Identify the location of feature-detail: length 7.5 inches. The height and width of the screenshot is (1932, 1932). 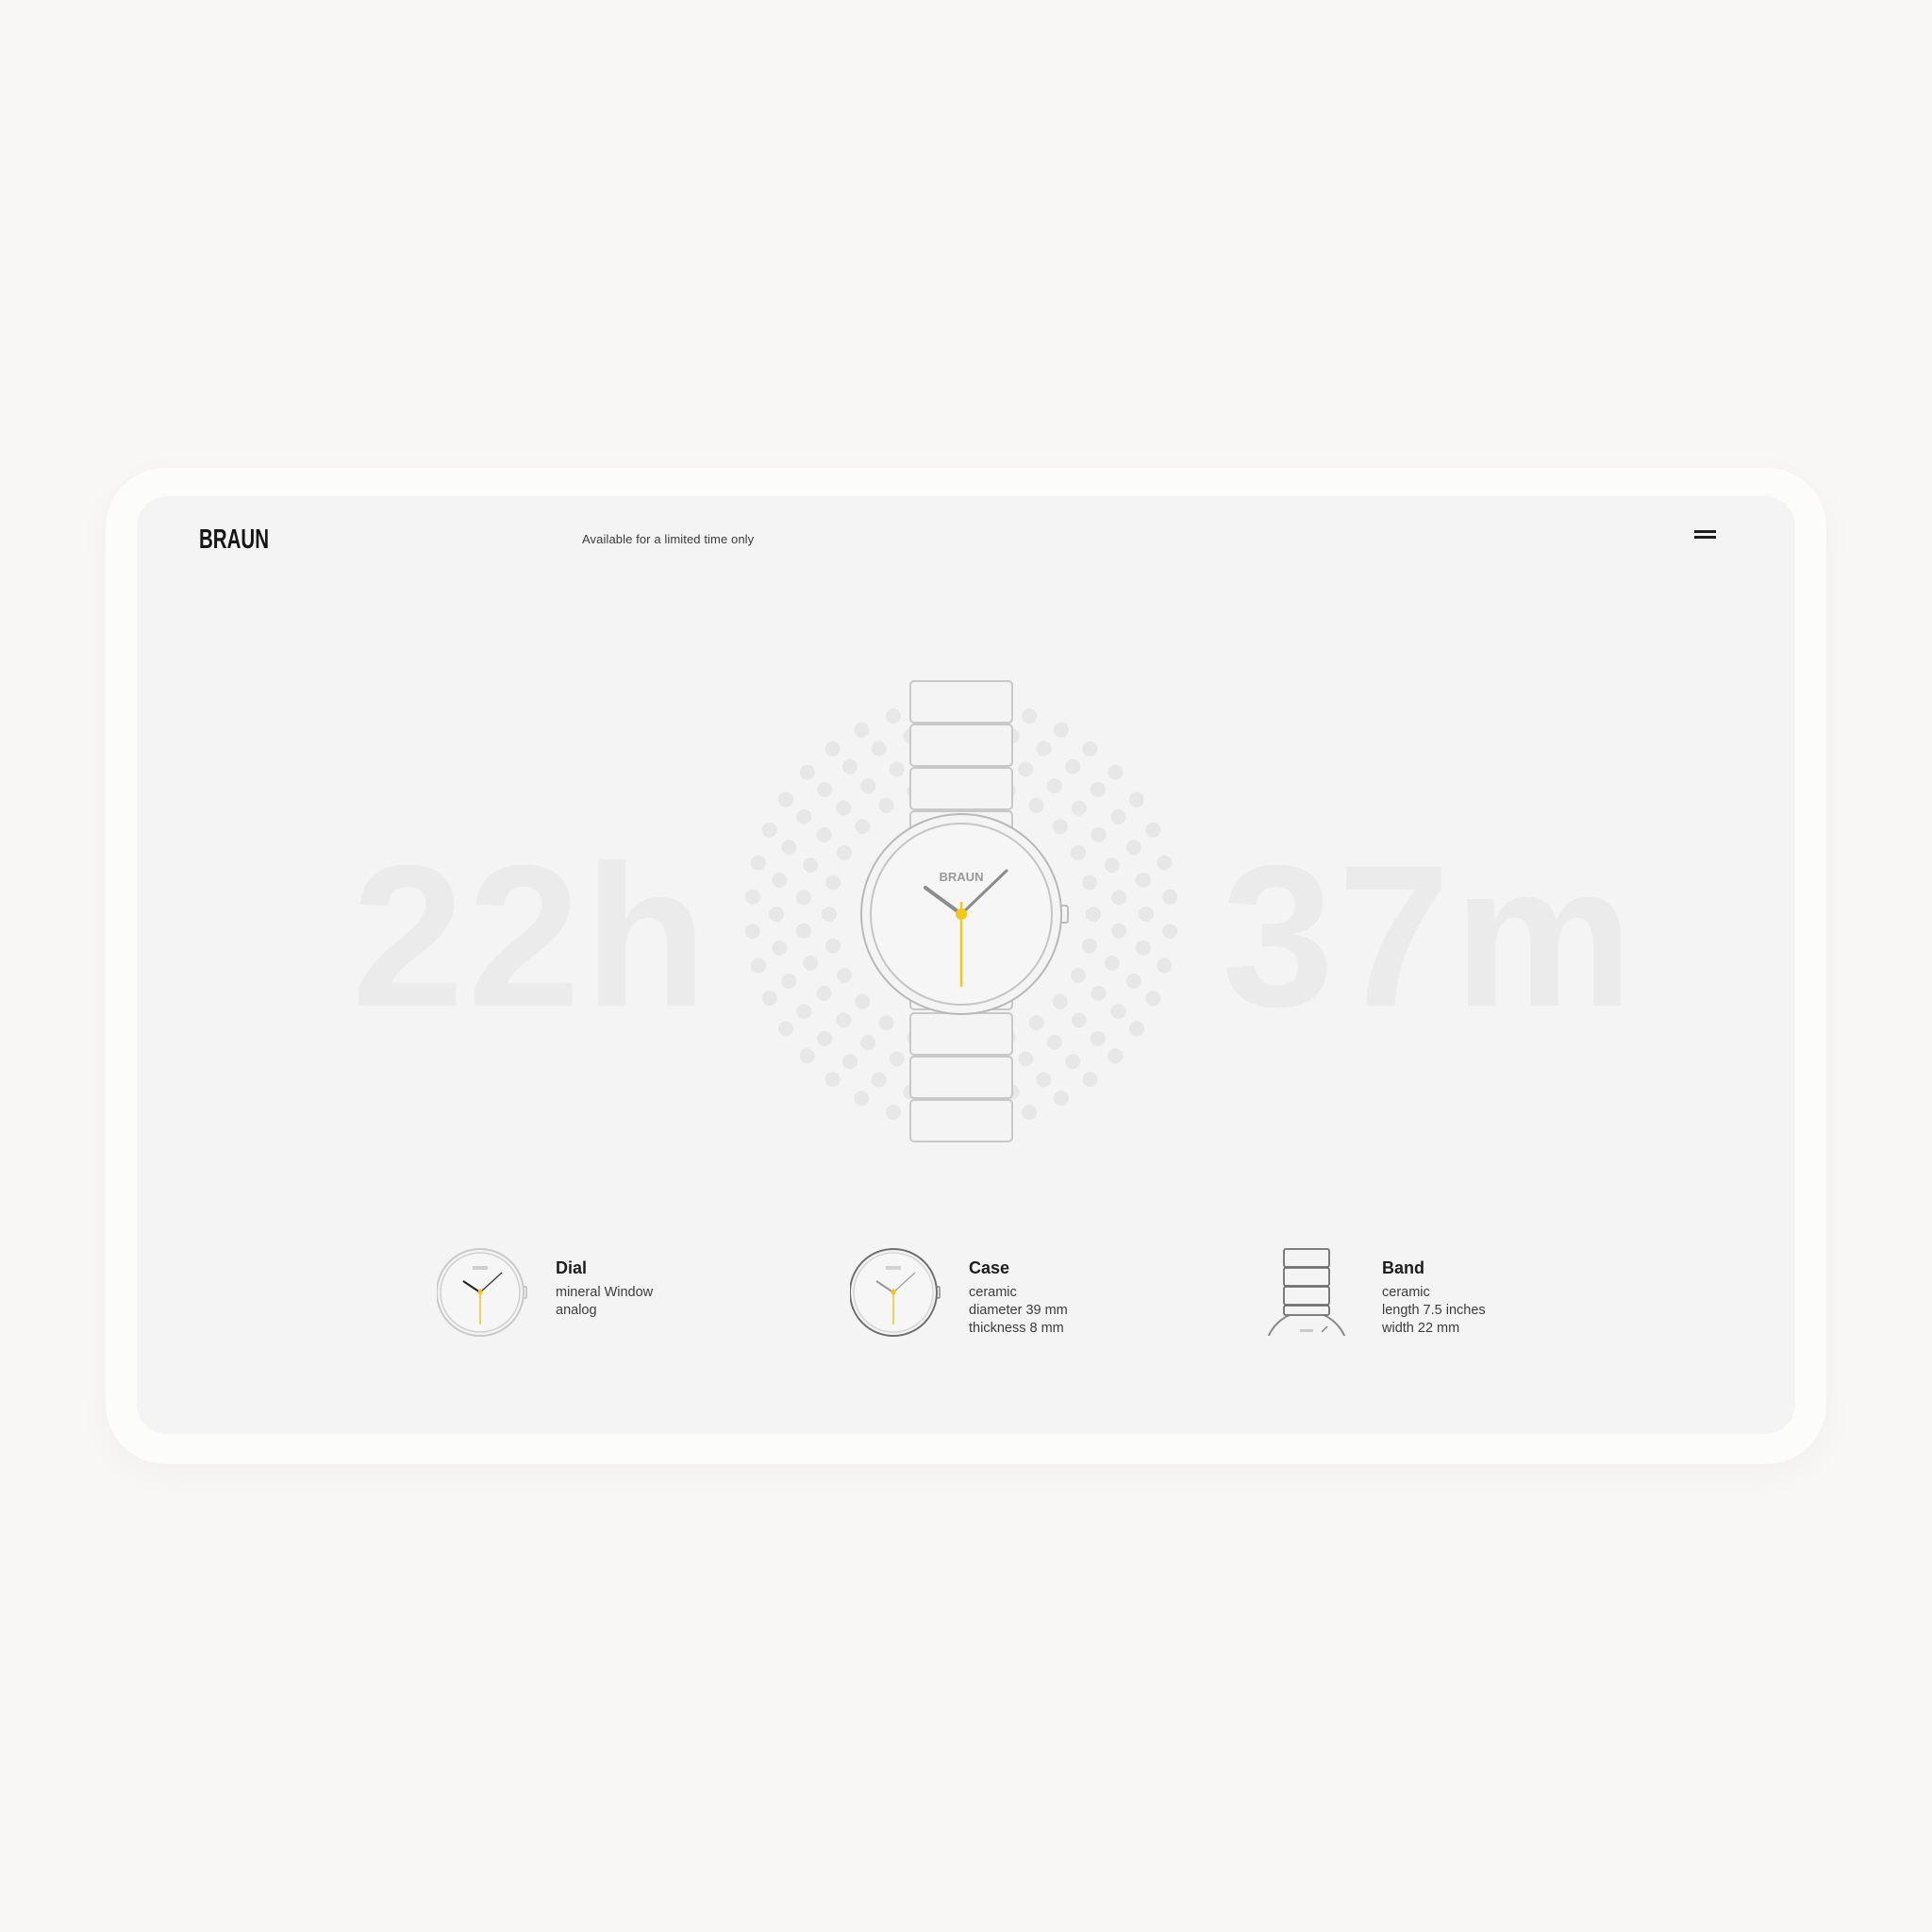
(1434, 1310).